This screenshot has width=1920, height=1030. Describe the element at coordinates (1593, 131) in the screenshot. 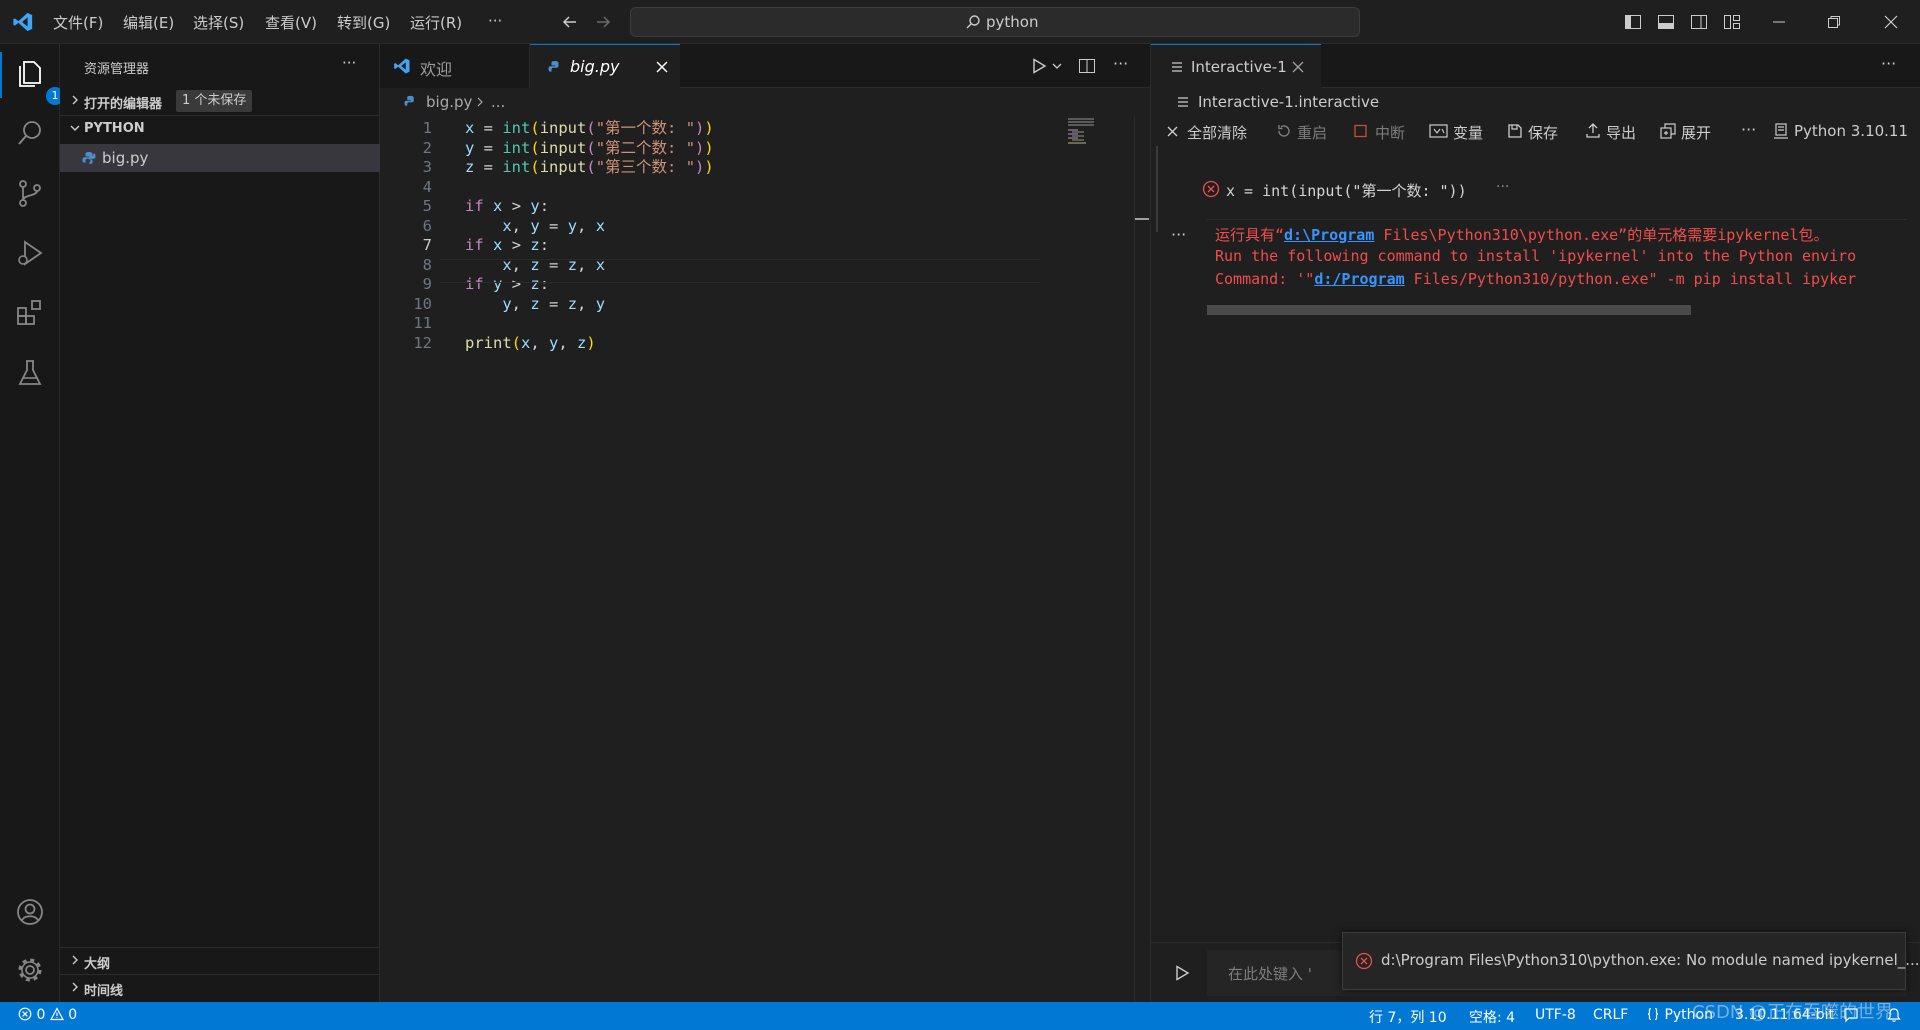

I see `export-icon` at that location.